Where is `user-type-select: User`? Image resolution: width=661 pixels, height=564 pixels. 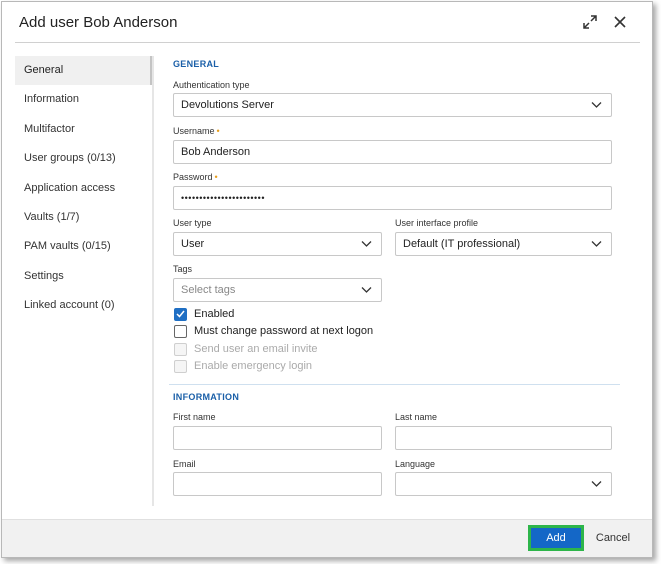 user-type-select: User is located at coordinates (277, 244).